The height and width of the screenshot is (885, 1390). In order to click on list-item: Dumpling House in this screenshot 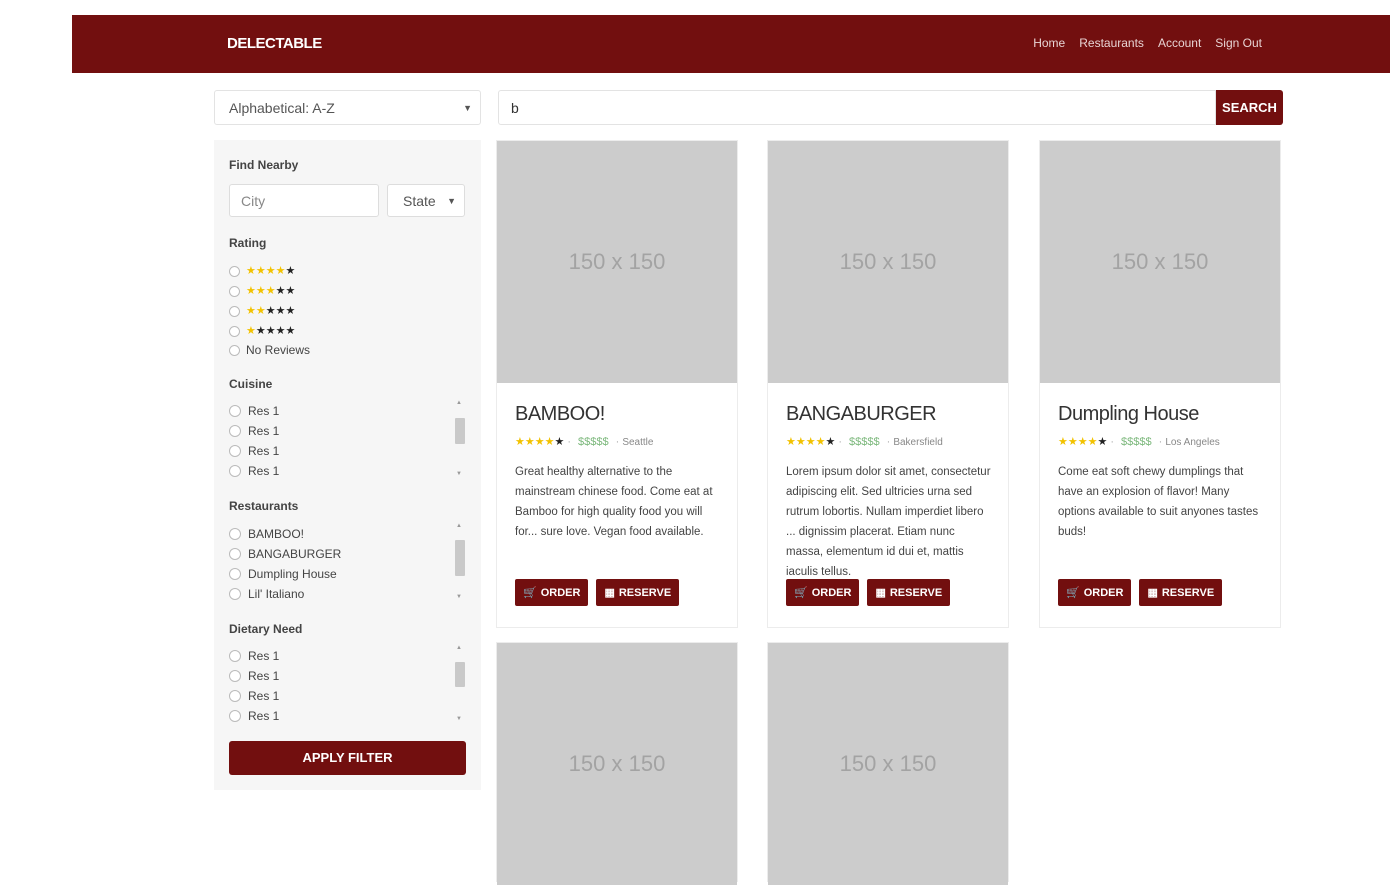, I will do `click(347, 574)`.